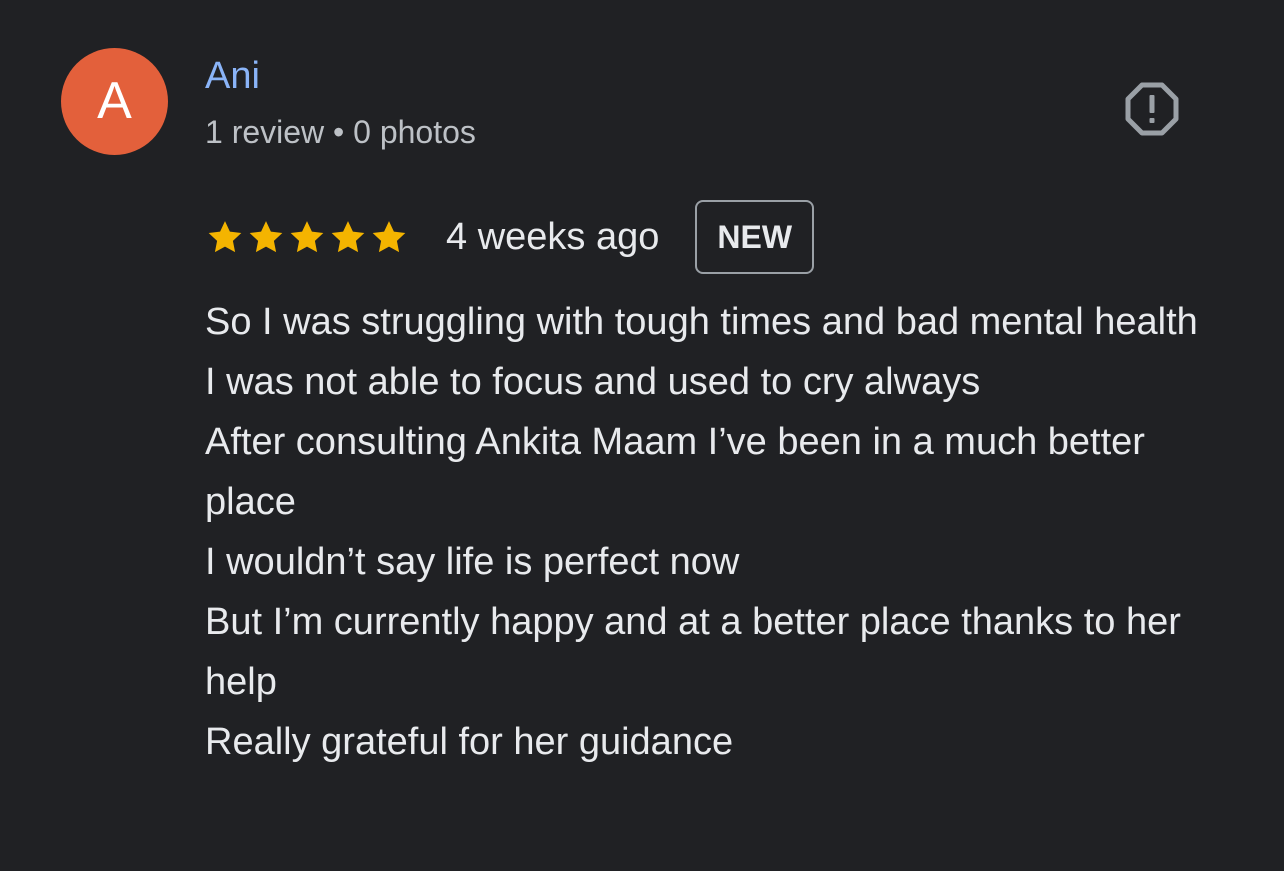 The image size is (1284, 871). I want to click on report-octagon-icon, so click(1152, 109).